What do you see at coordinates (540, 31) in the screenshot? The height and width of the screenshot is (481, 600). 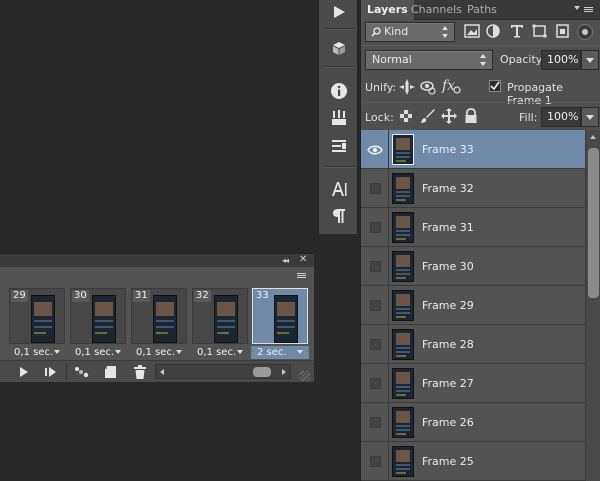 I see `filter-shape-icon` at bounding box center [540, 31].